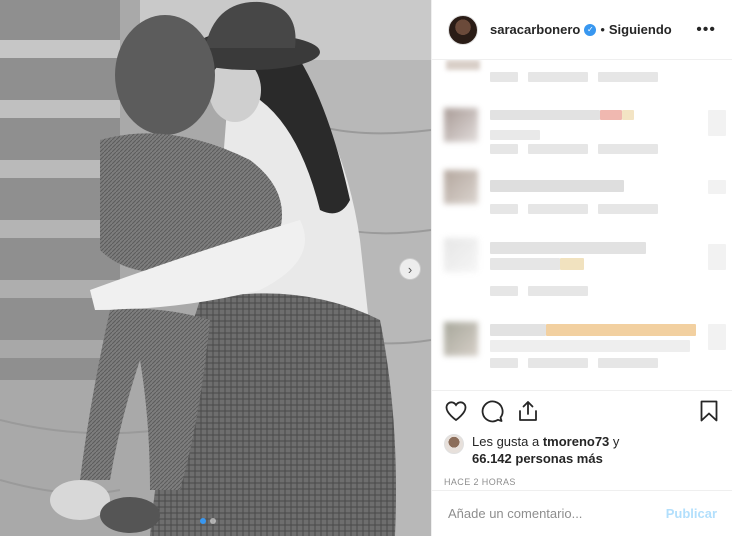 Image resolution: width=732 pixels, height=536 pixels. I want to click on comment-input, so click(557, 513).